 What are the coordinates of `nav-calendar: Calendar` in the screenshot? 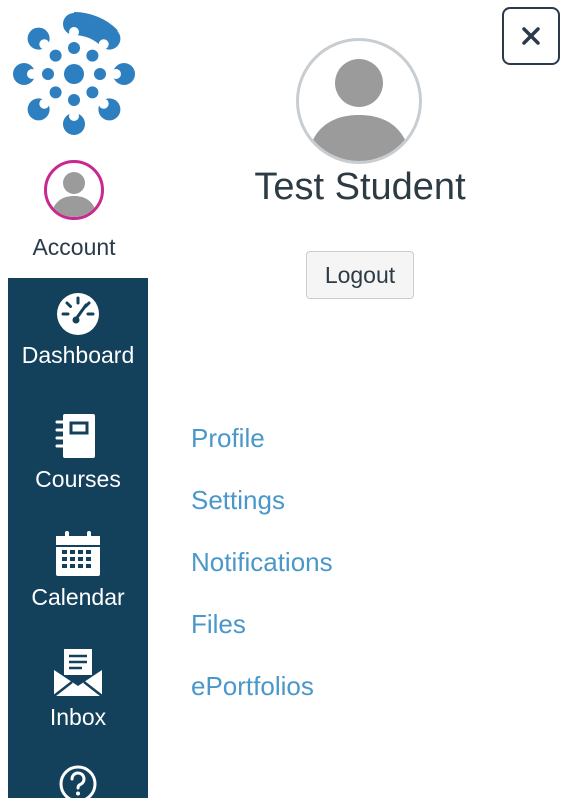 It's located at (78, 570).